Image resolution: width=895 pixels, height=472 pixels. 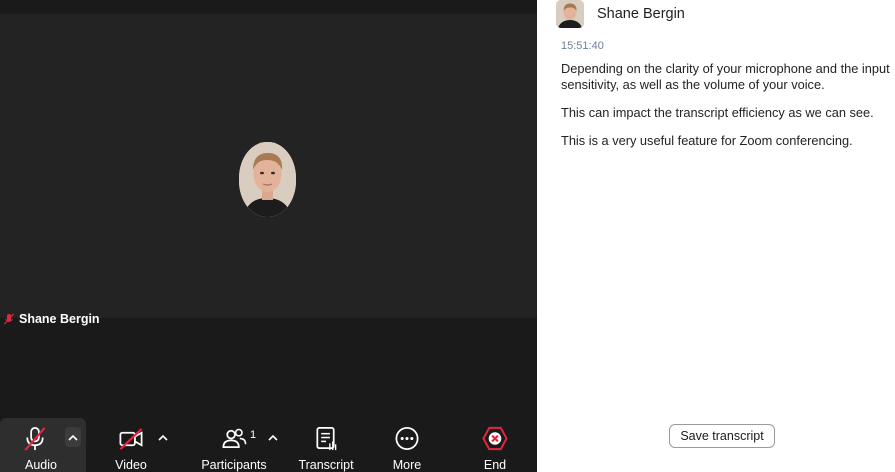 What do you see at coordinates (267, 179) in the screenshot?
I see `participant-avatar` at bounding box center [267, 179].